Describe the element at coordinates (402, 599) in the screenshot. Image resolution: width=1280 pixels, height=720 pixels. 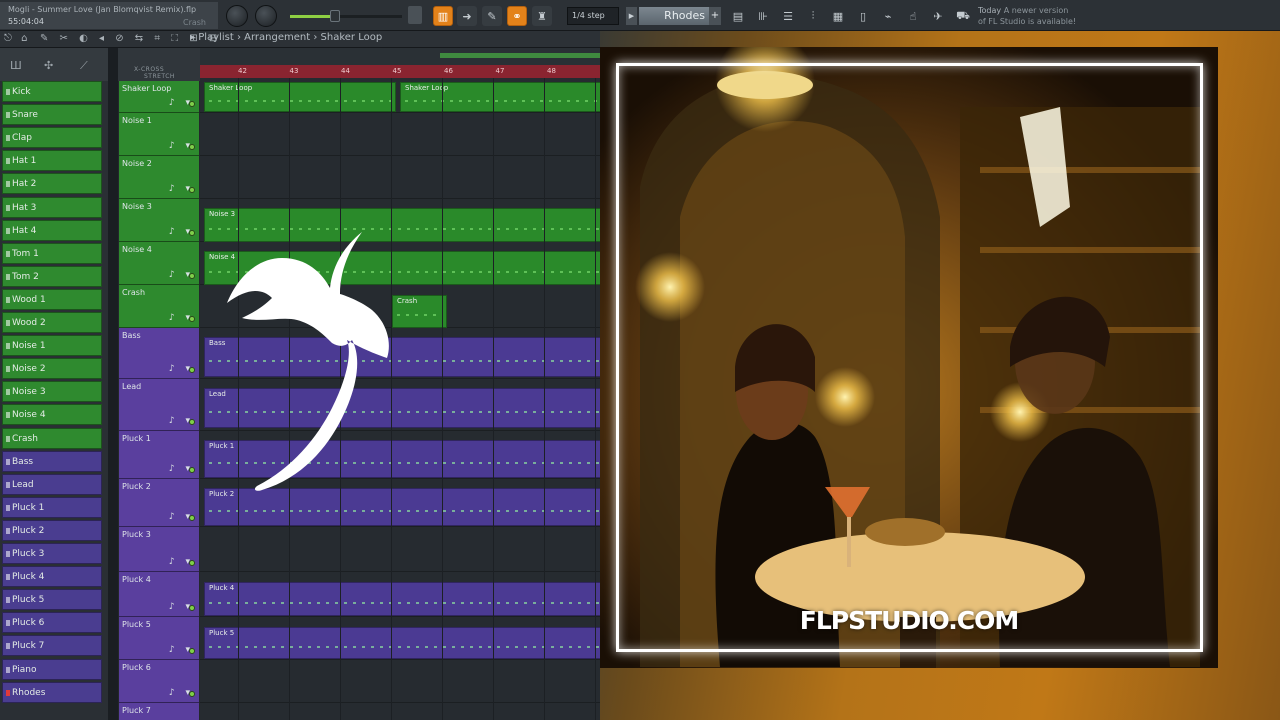
I see `pattern-clip: Pluck 4` at that location.